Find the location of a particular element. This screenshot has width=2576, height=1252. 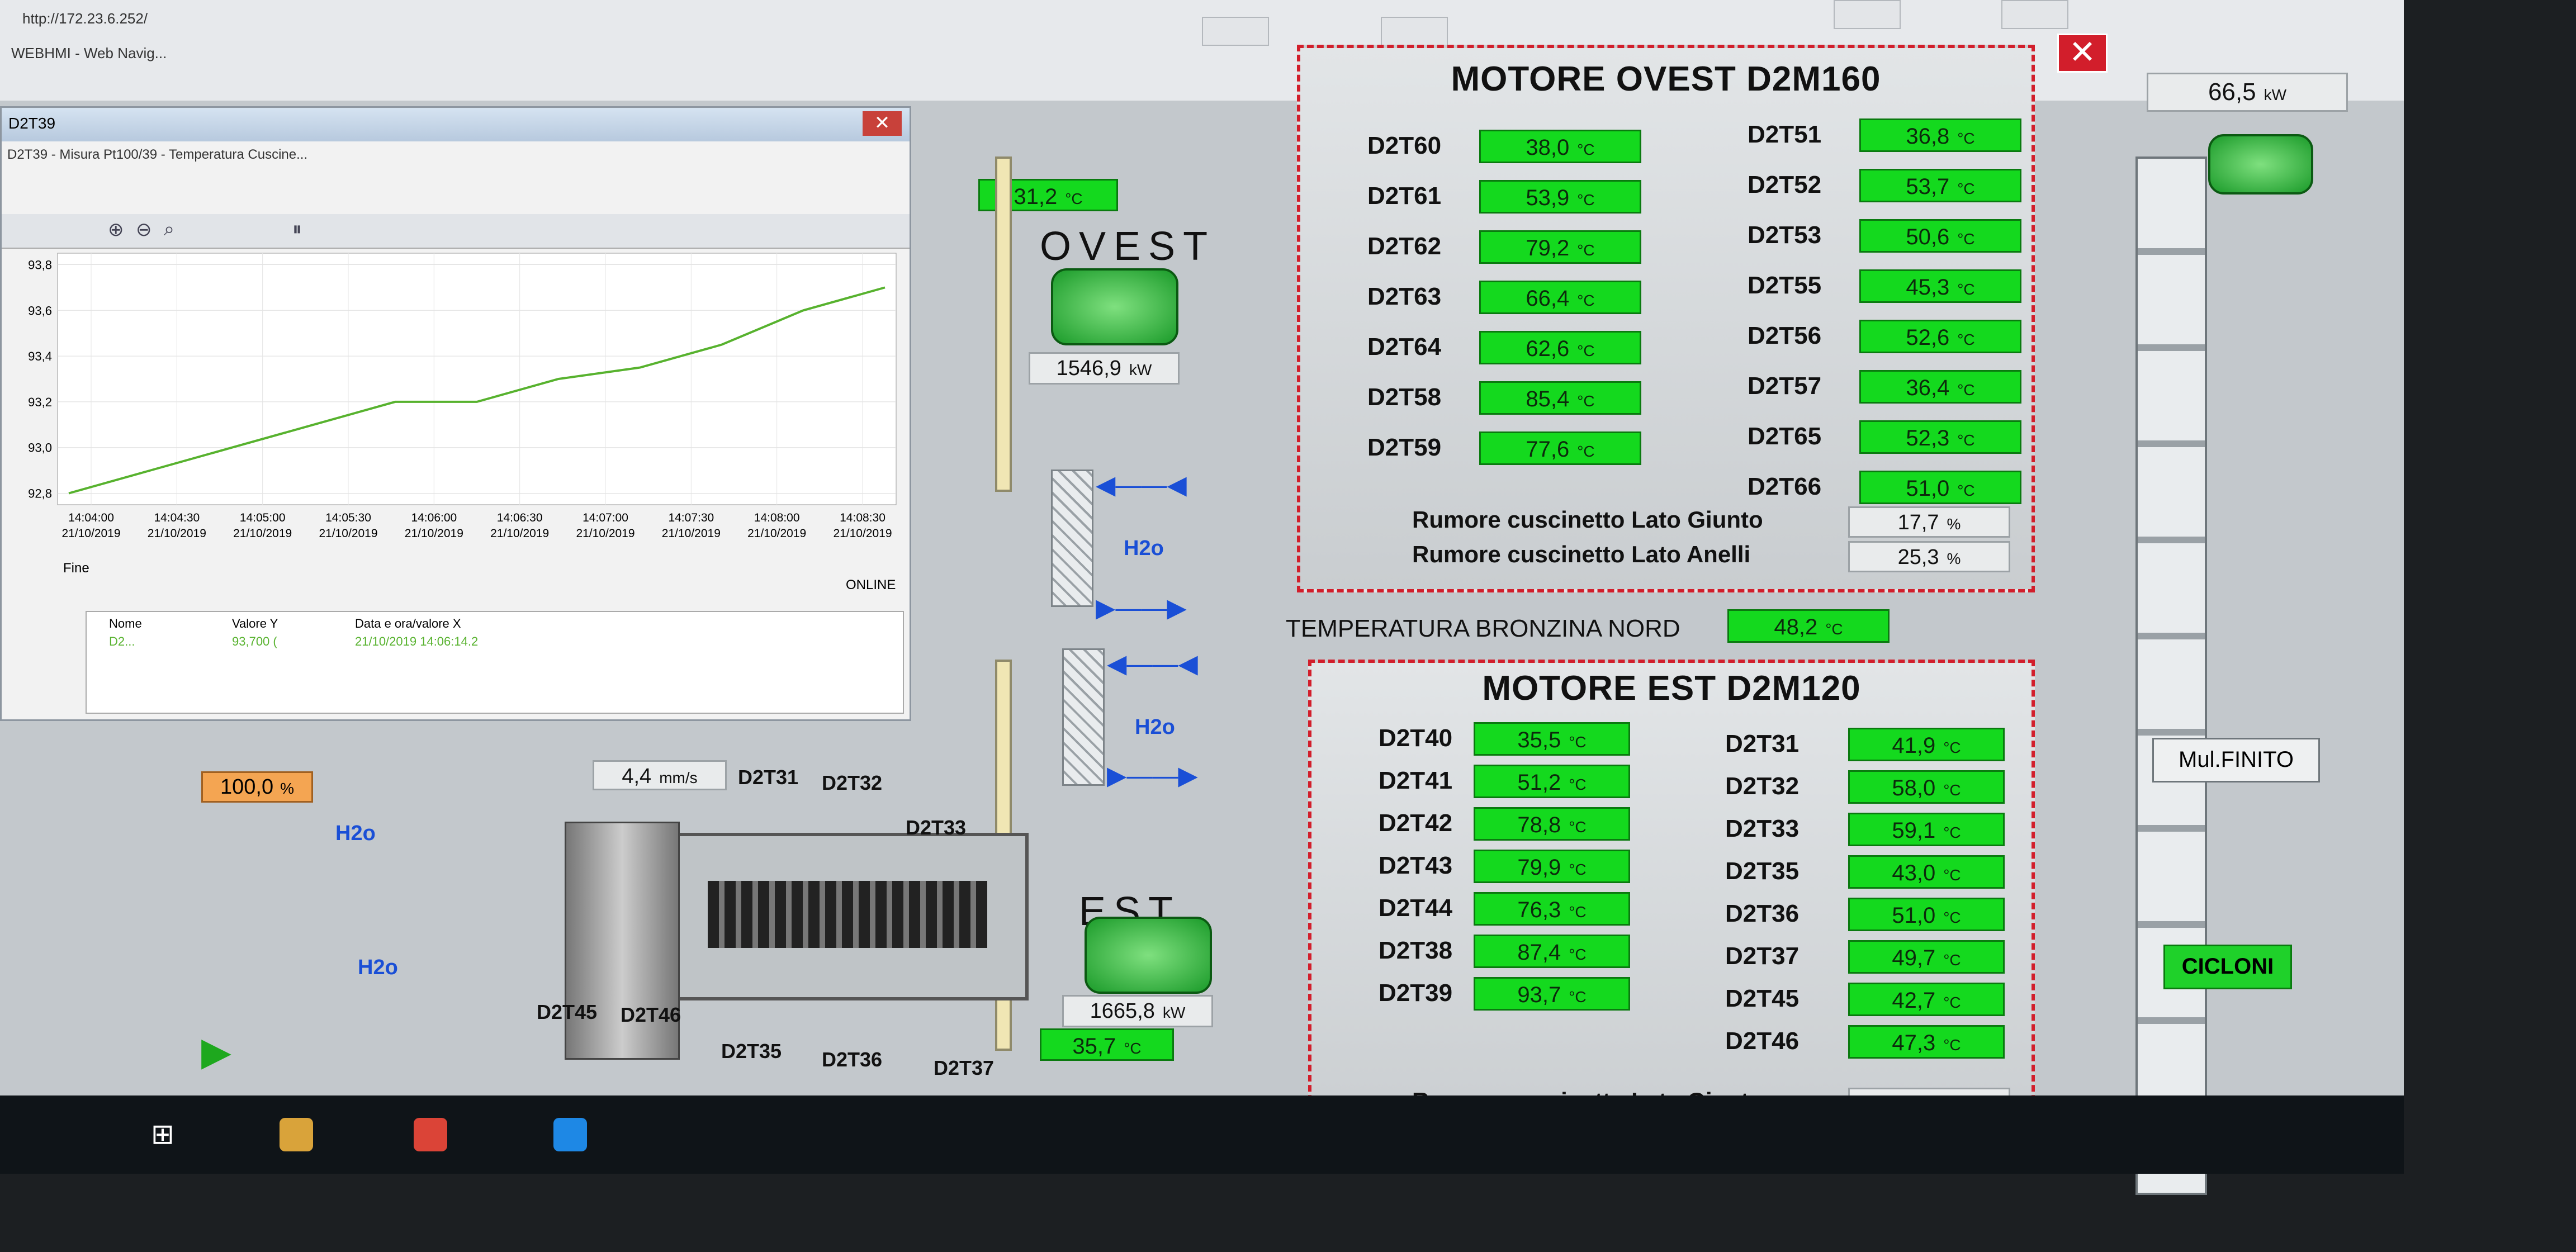

address-bar: http://172.23.6.252/ is located at coordinates (85, 18).